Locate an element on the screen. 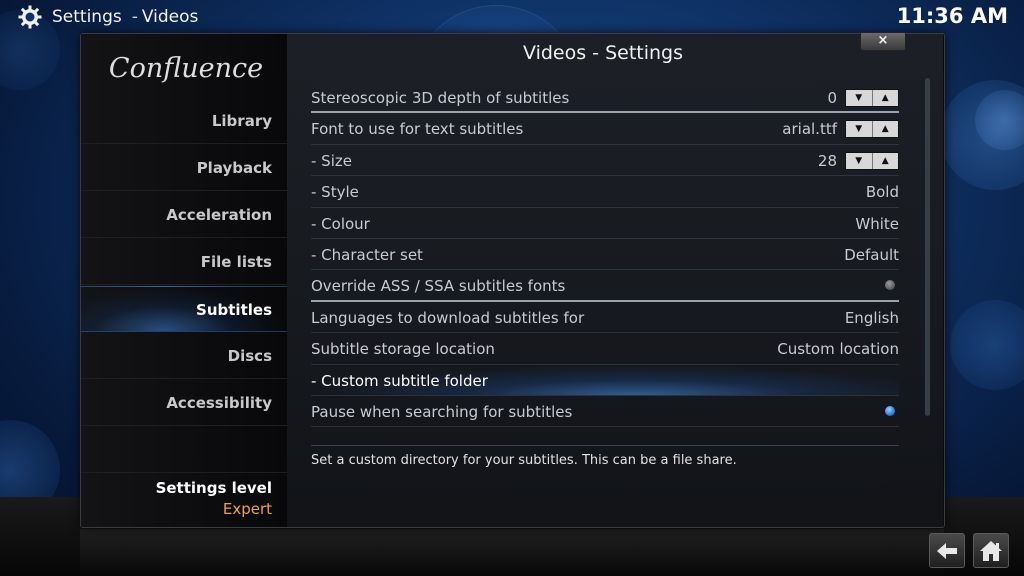  sidebar-item-playback: Playback is located at coordinates (184, 168).